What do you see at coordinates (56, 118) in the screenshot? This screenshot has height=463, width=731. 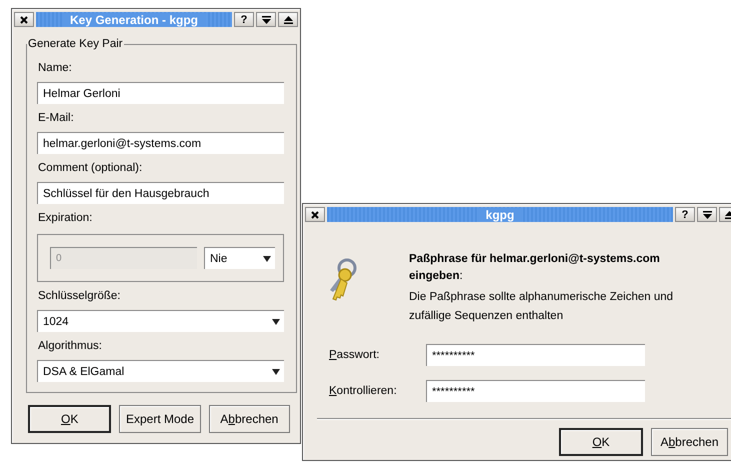 I see `field-label: E-Mail:` at bounding box center [56, 118].